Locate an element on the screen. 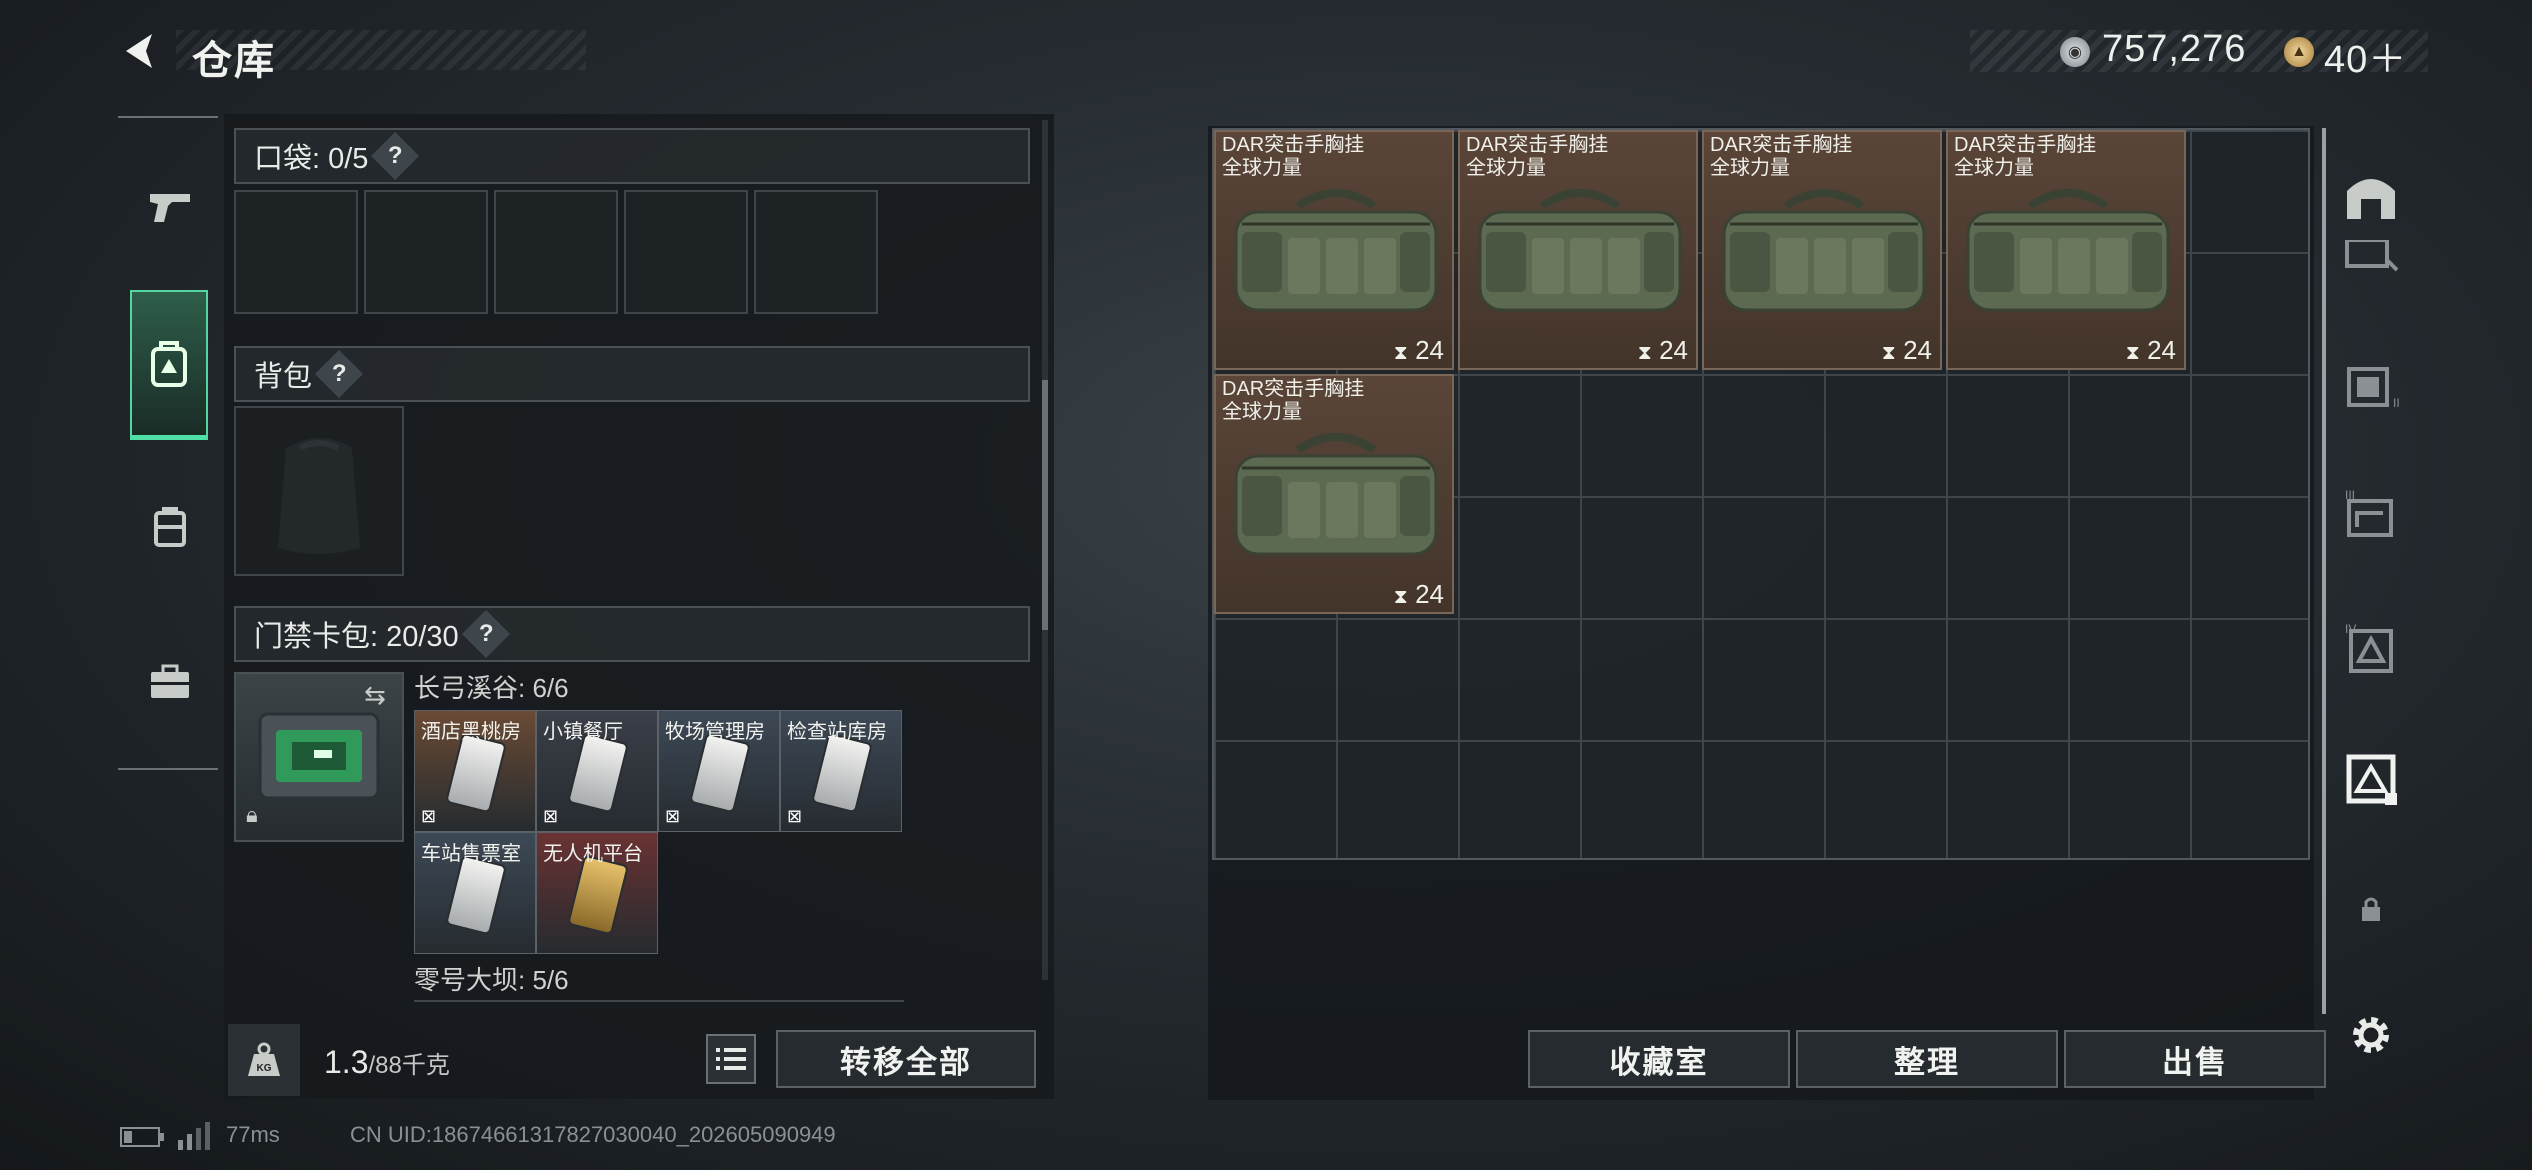 The height and width of the screenshot is (1170, 2532). uid-text: CN UID:18674661317827030040_202605090949 is located at coordinates (593, 1134).